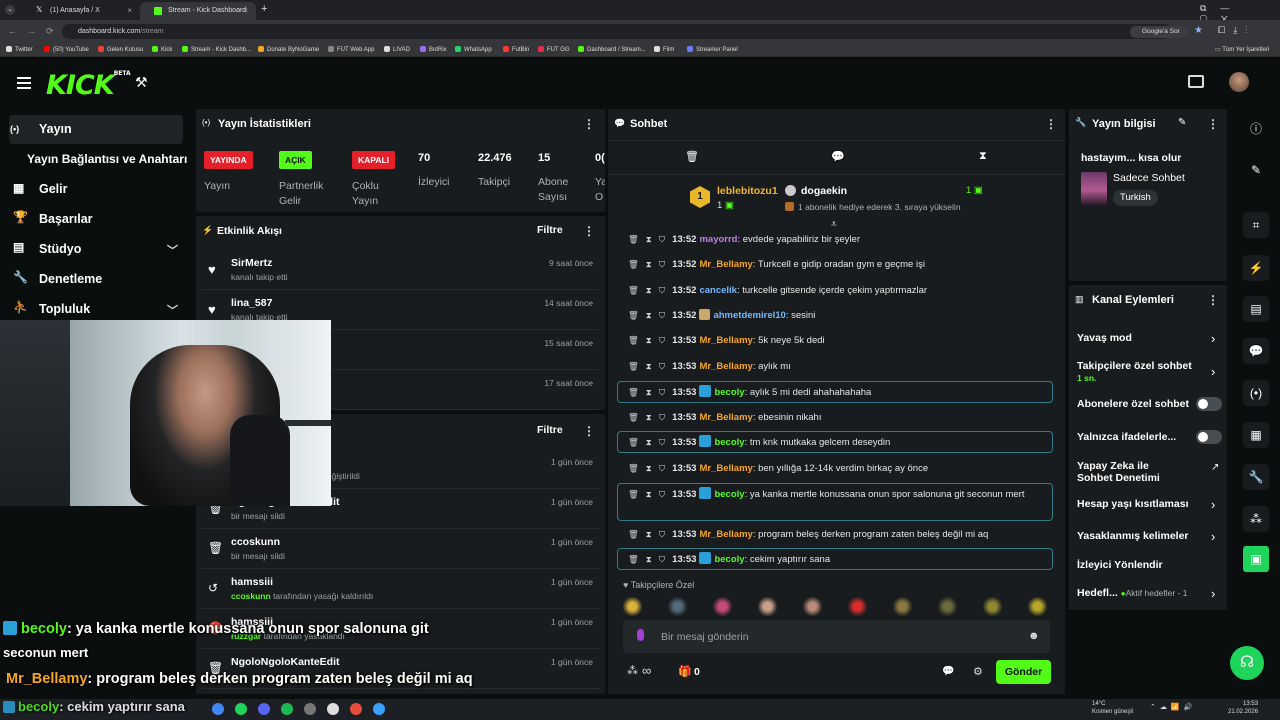 The width and height of the screenshot is (1280, 720). What do you see at coordinates (1256, 309) in the screenshot?
I see `document-icon: ▤` at bounding box center [1256, 309].